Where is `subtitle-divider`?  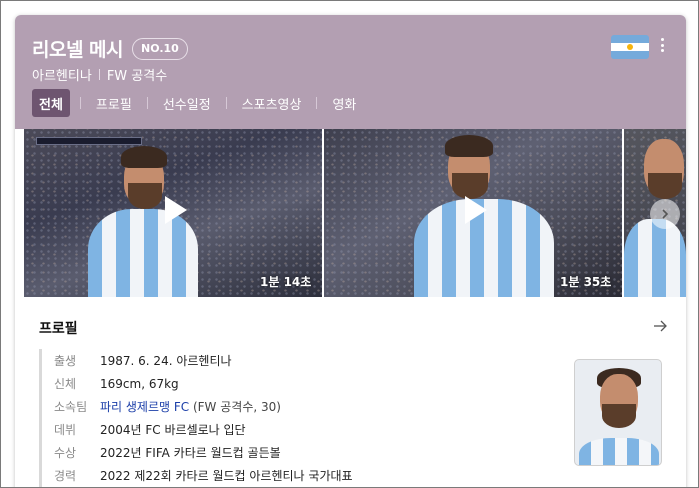 subtitle-divider is located at coordinates (99, 74).